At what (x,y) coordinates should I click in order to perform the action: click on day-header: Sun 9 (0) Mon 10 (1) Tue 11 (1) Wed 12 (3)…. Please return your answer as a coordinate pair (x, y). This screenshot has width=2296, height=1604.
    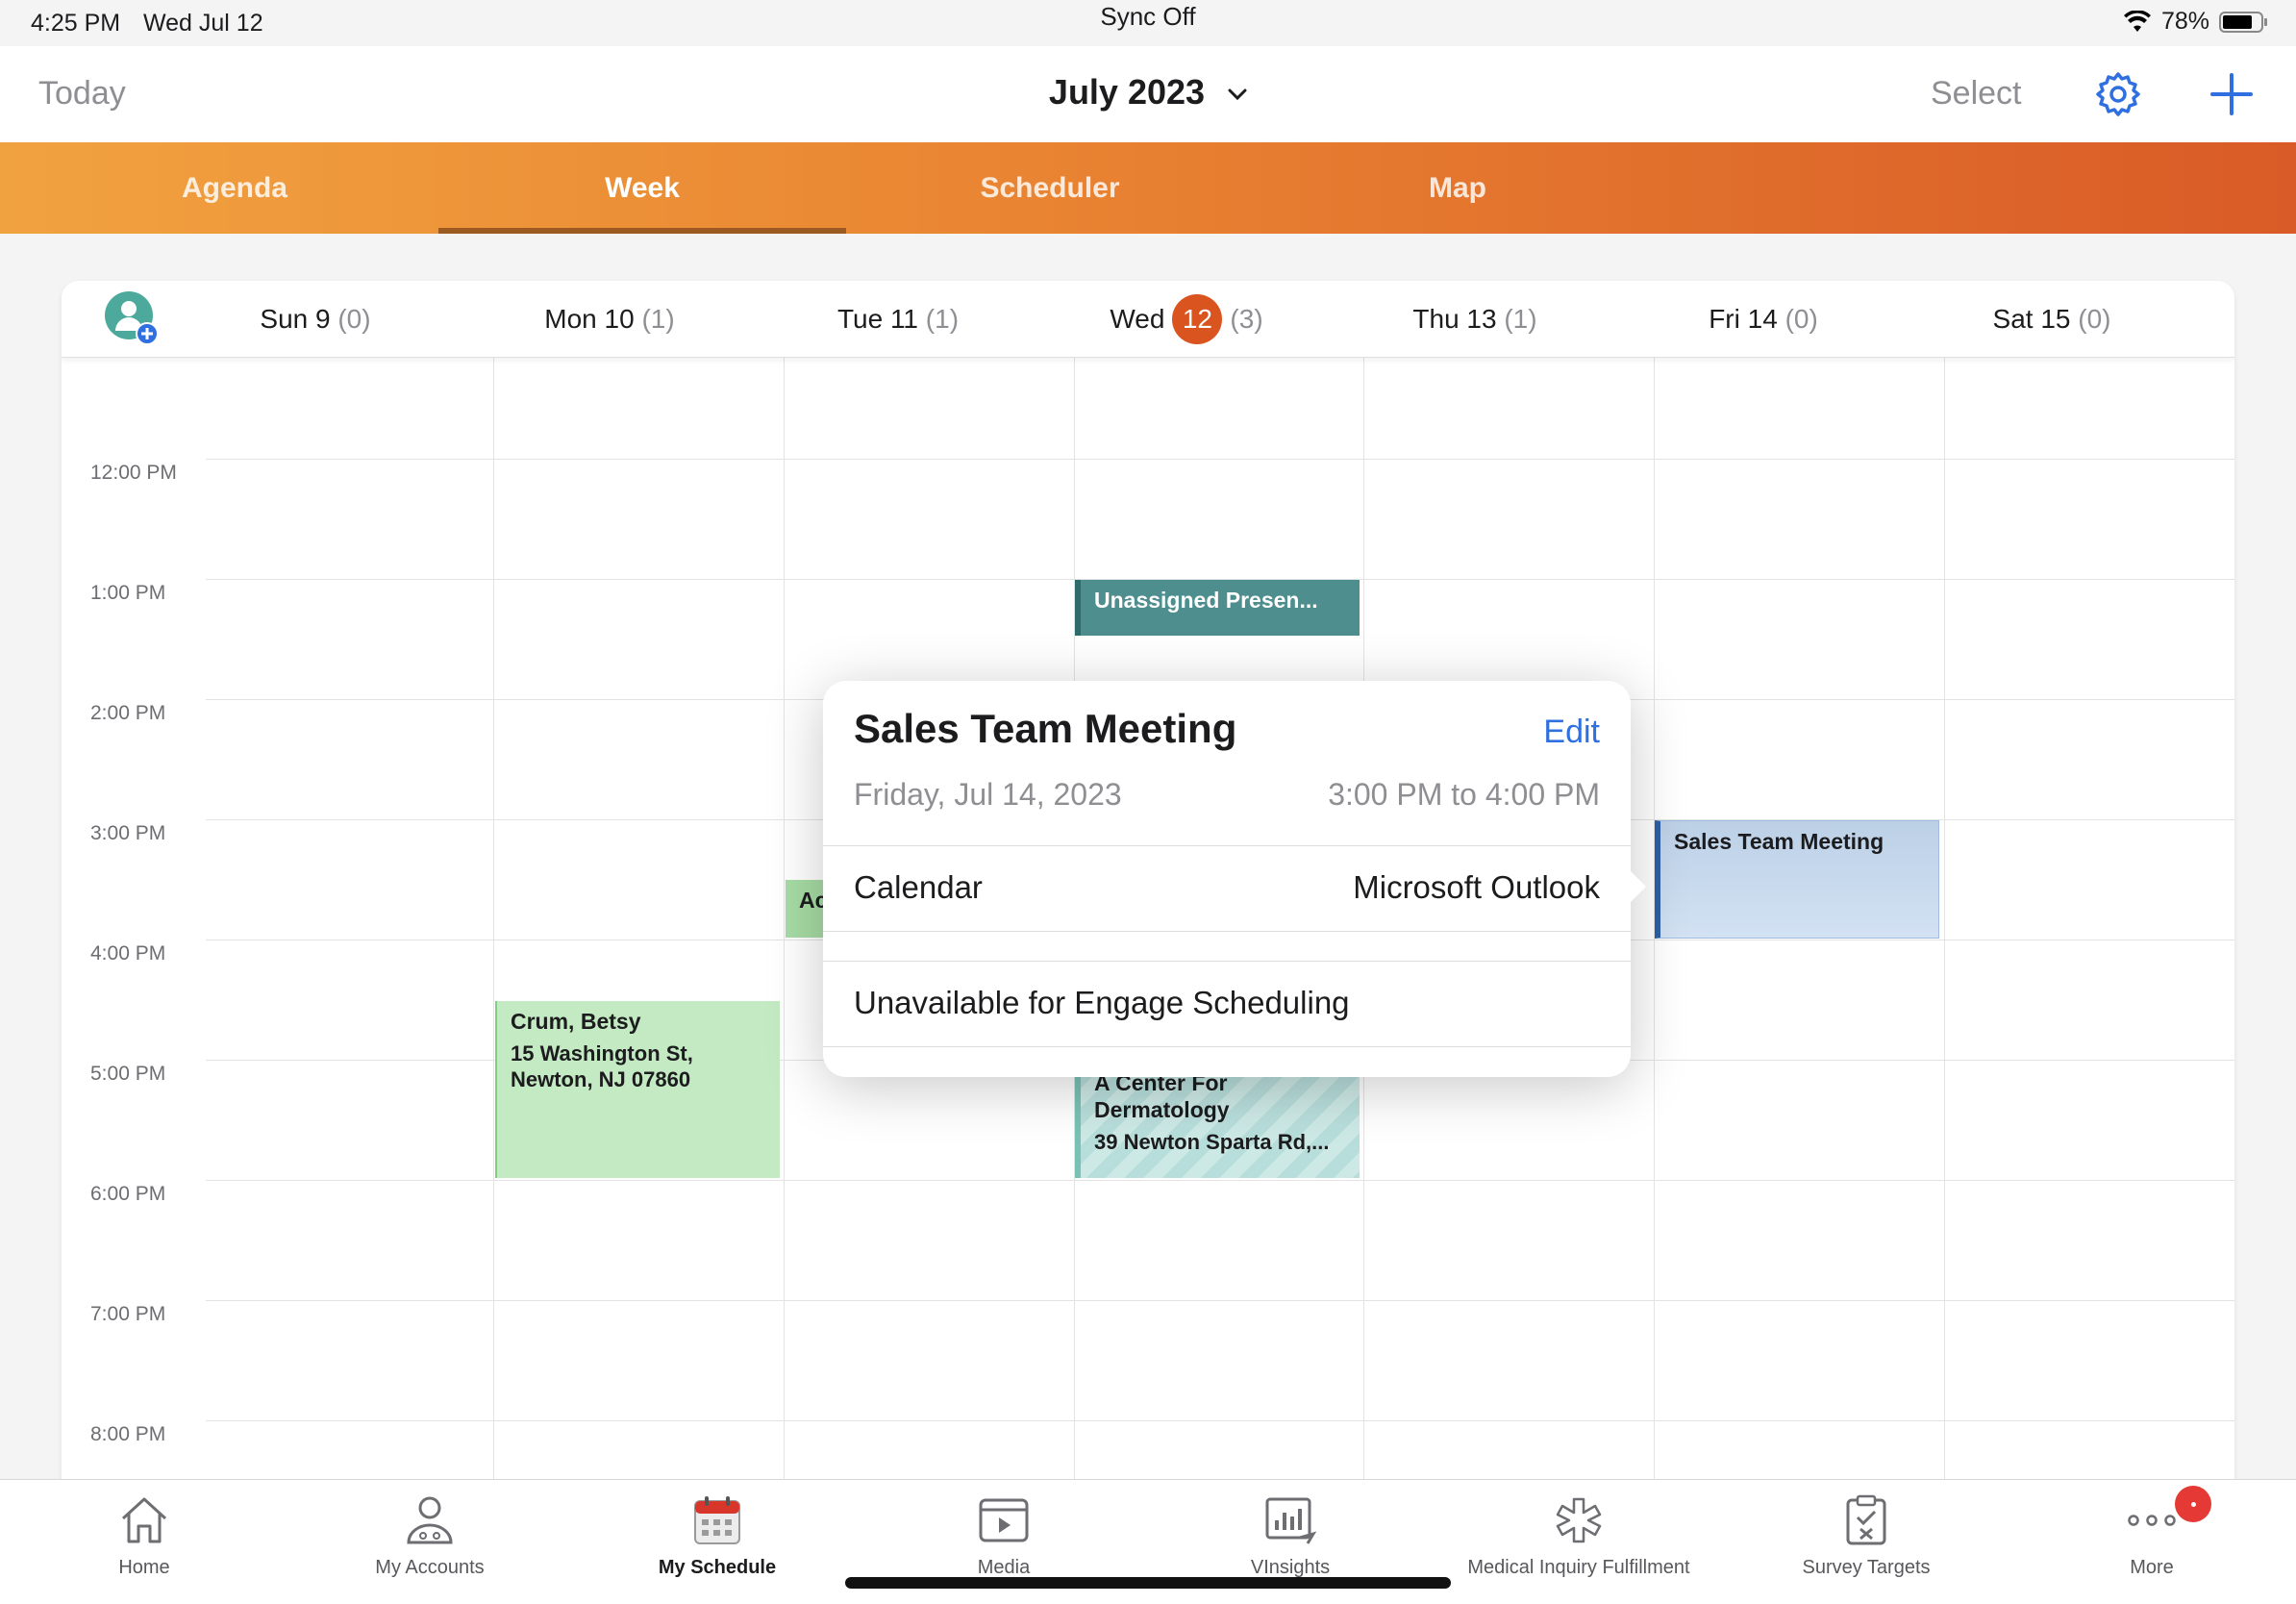
    Looking at the image, I should click on (1148, 319).